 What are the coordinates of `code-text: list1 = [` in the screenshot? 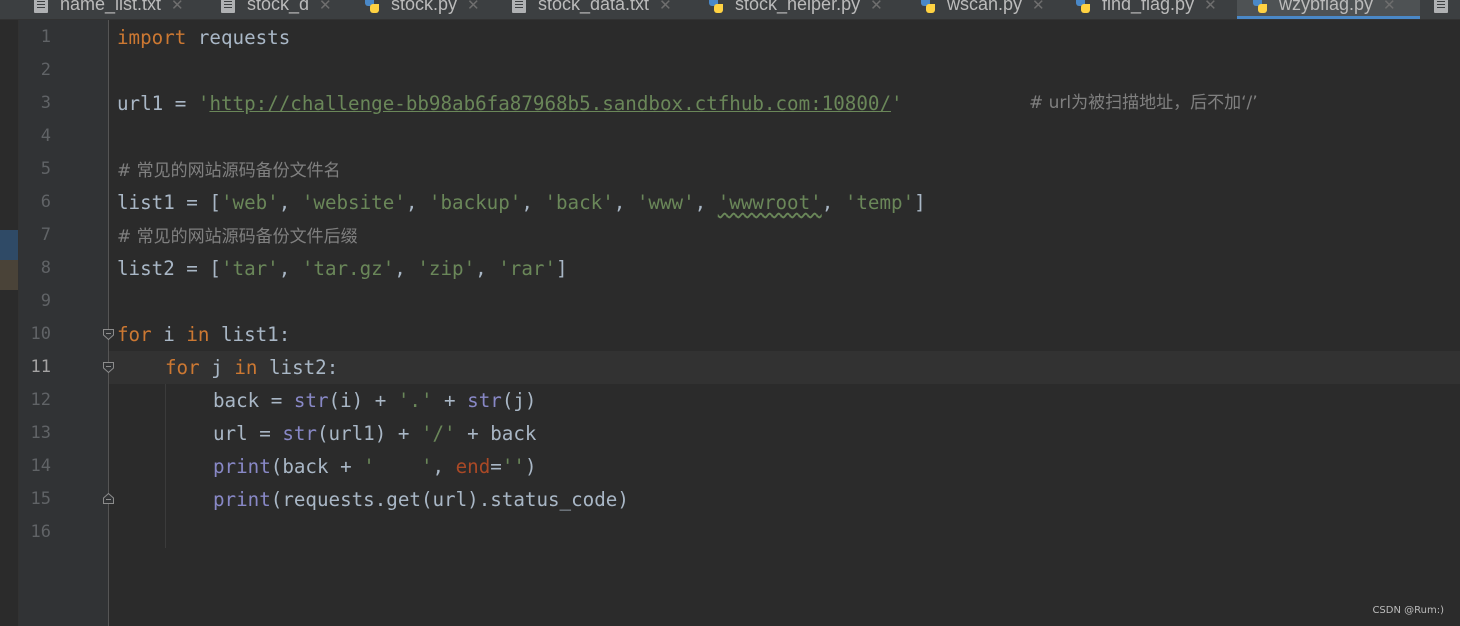 It's located at (169, 202).